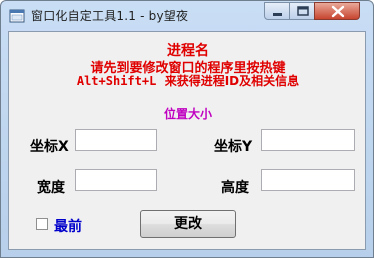  I want to click on caption-buttons, so click(315, 11).